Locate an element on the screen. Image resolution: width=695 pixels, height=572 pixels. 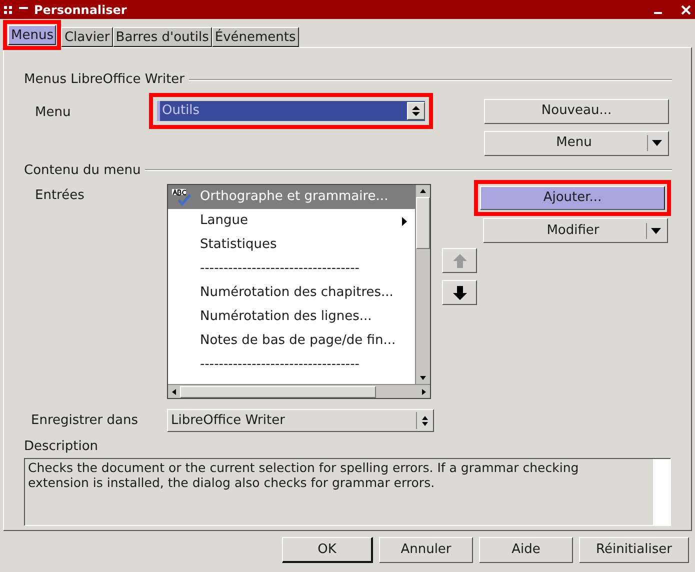
close-icon is located at coordinates (686, 9).